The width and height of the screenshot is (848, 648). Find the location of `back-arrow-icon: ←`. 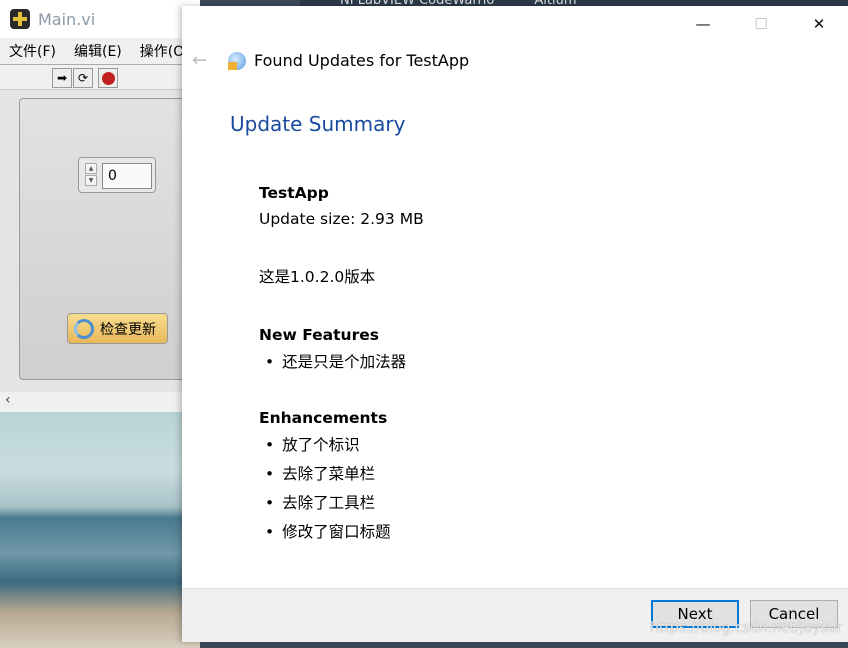

back-arrow-icon: ← is located at coordinates (210, 60).